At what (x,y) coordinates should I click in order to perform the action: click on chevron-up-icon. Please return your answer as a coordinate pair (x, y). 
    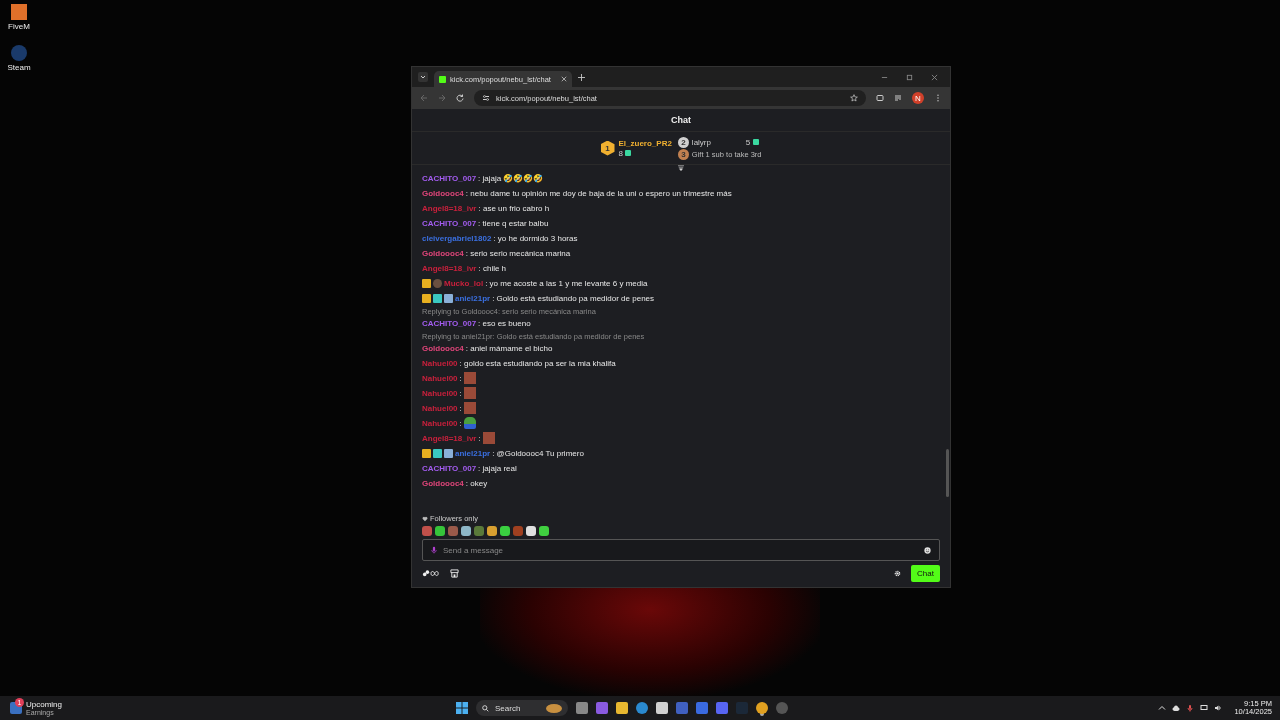
    Looking at the image, I should click on (1162, 708).